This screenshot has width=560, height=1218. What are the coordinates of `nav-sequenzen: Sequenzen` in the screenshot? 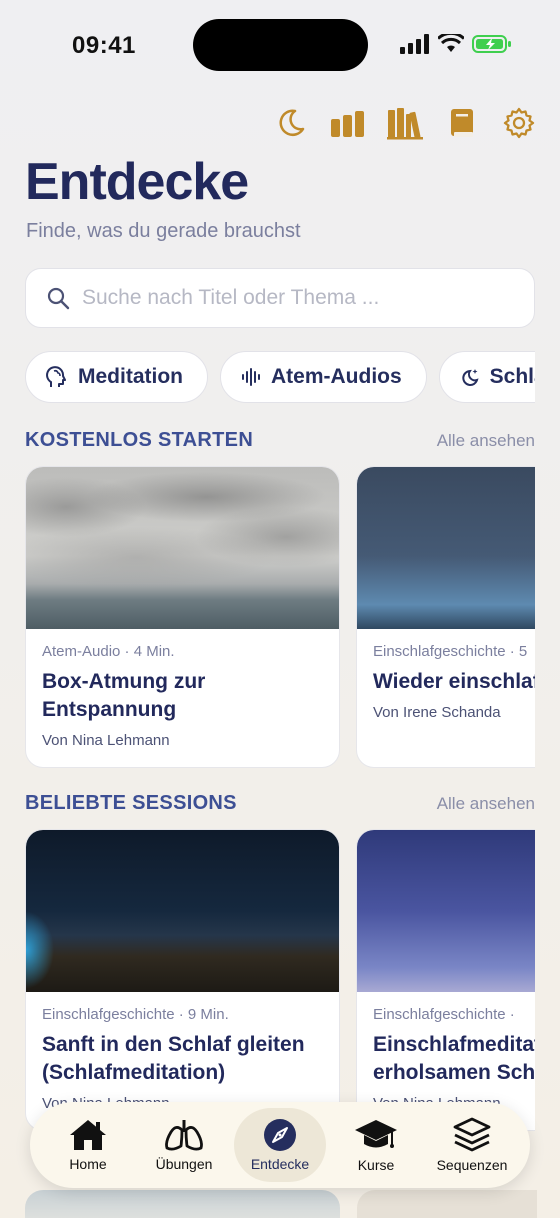 It's located at (472, 1145).